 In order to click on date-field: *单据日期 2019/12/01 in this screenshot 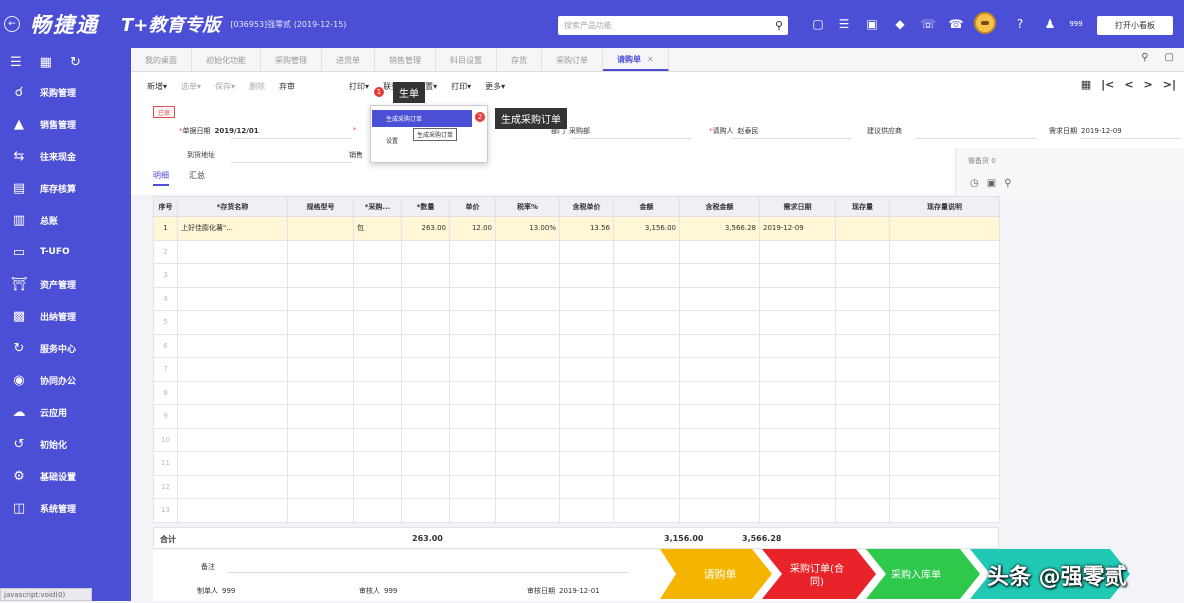, I will do `click(219, 131)`.